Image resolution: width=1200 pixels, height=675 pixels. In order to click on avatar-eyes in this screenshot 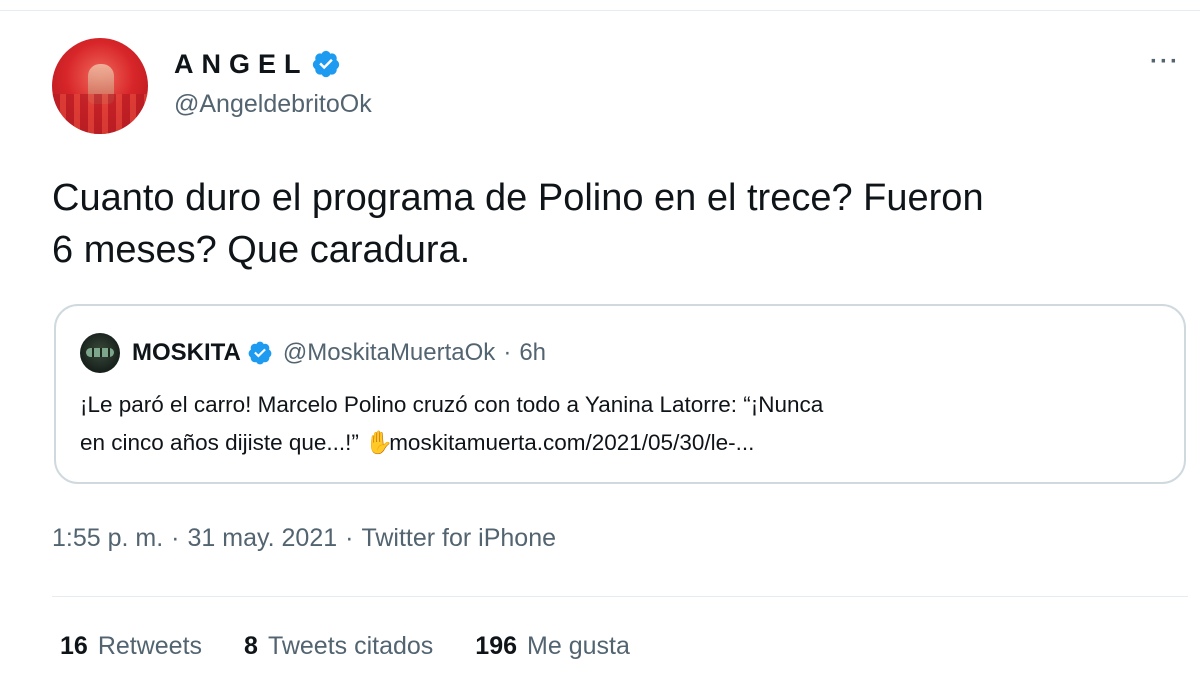, I will do `click(100, 352)`.